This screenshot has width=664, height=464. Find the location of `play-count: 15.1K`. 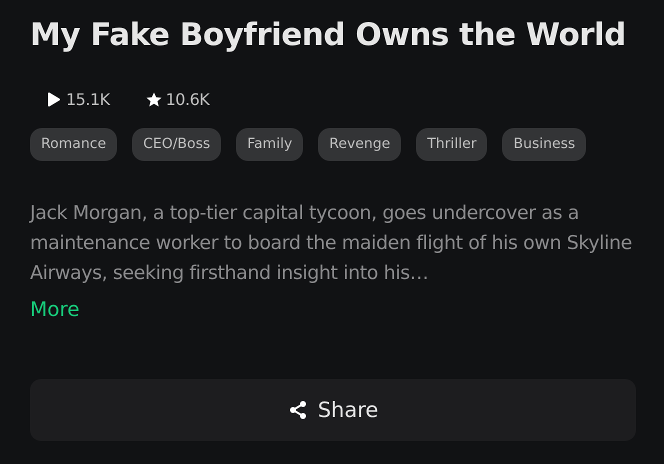

play-count: 15.1K is located at coordinates (88, 99).